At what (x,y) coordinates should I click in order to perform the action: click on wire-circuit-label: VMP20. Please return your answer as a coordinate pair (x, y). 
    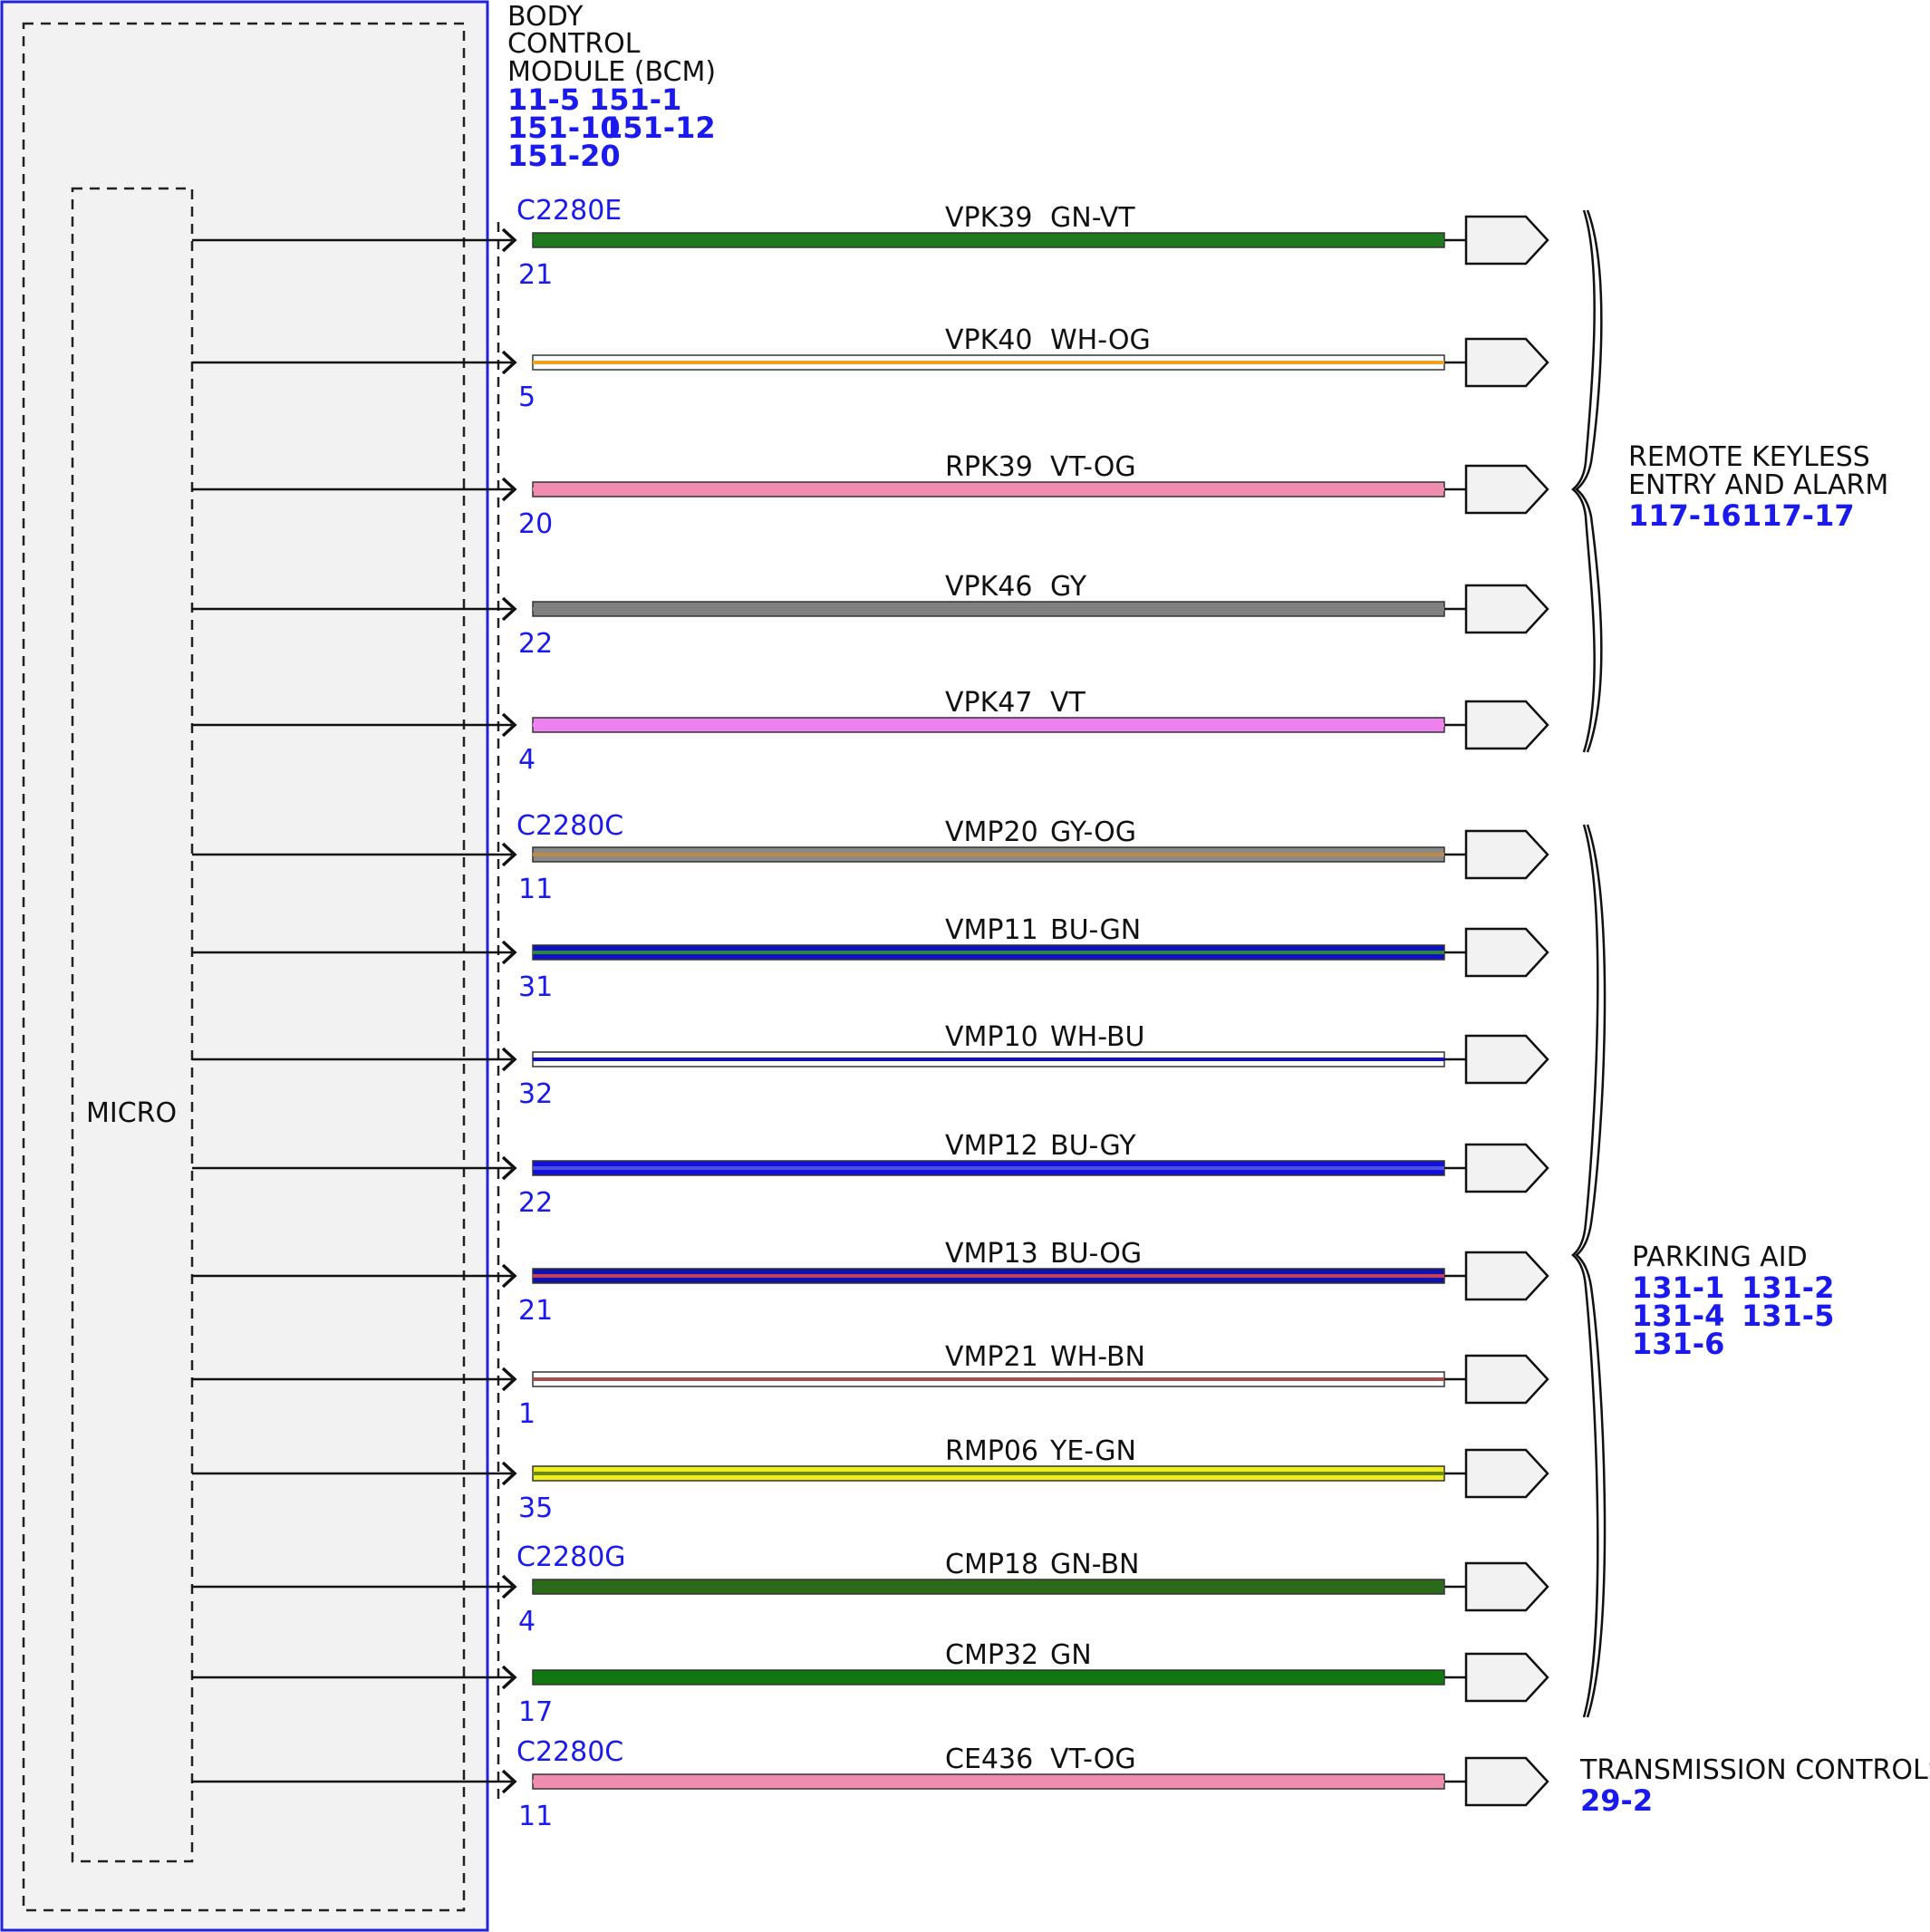
    Looking at the image, I should click on (991, 832).